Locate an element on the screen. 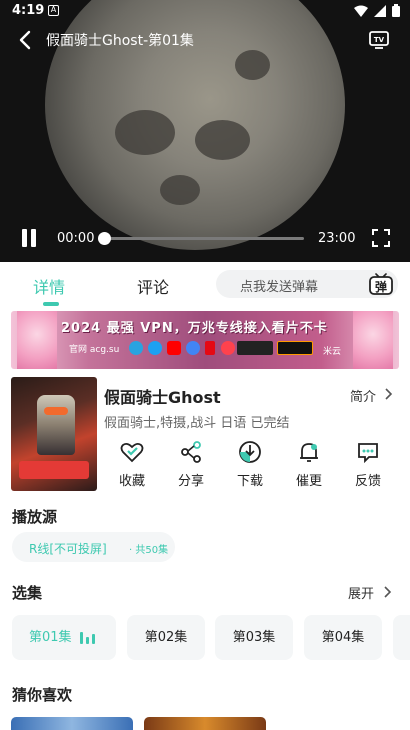  banner-character-right is located at coordinates (373, 340).